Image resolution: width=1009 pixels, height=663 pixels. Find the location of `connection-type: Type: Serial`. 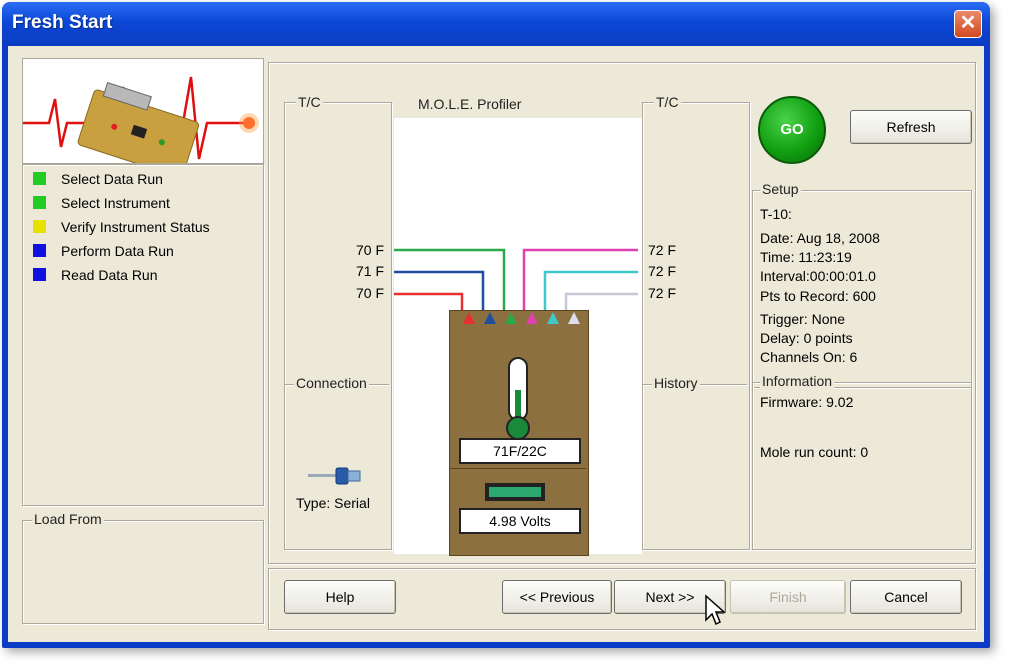

connection-type: Type: Serial is located at coordinates (333, 503).